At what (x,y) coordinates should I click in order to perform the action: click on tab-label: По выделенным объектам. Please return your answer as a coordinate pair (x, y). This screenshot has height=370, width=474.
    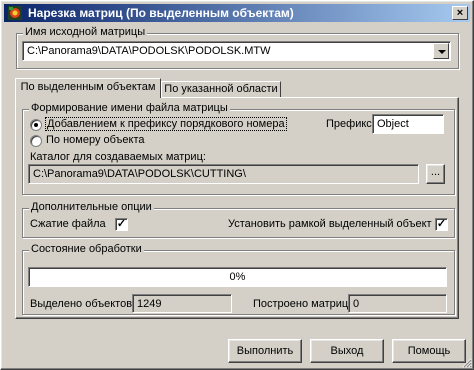
    Looking at the image, I should click on (88, 87).